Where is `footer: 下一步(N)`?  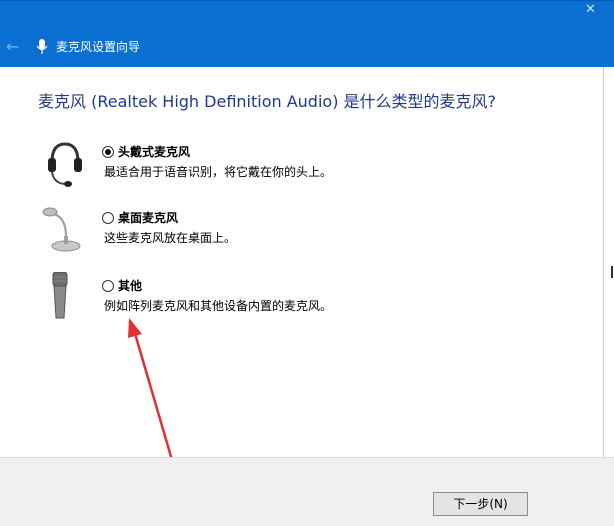 footer: 下一步(N) is located at coordinates (307, 491).